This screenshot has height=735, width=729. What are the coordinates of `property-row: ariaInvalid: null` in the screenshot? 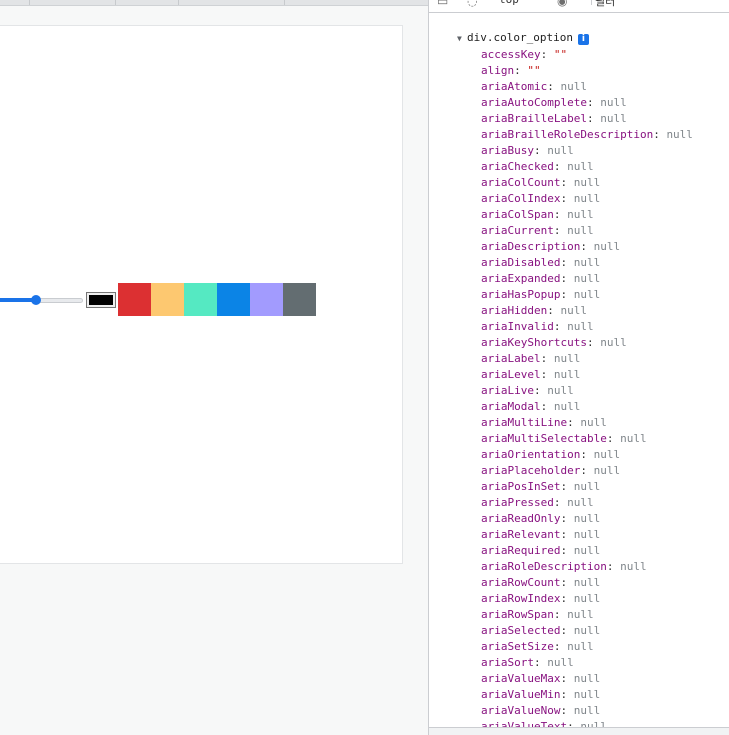 It's located at (579, 327).